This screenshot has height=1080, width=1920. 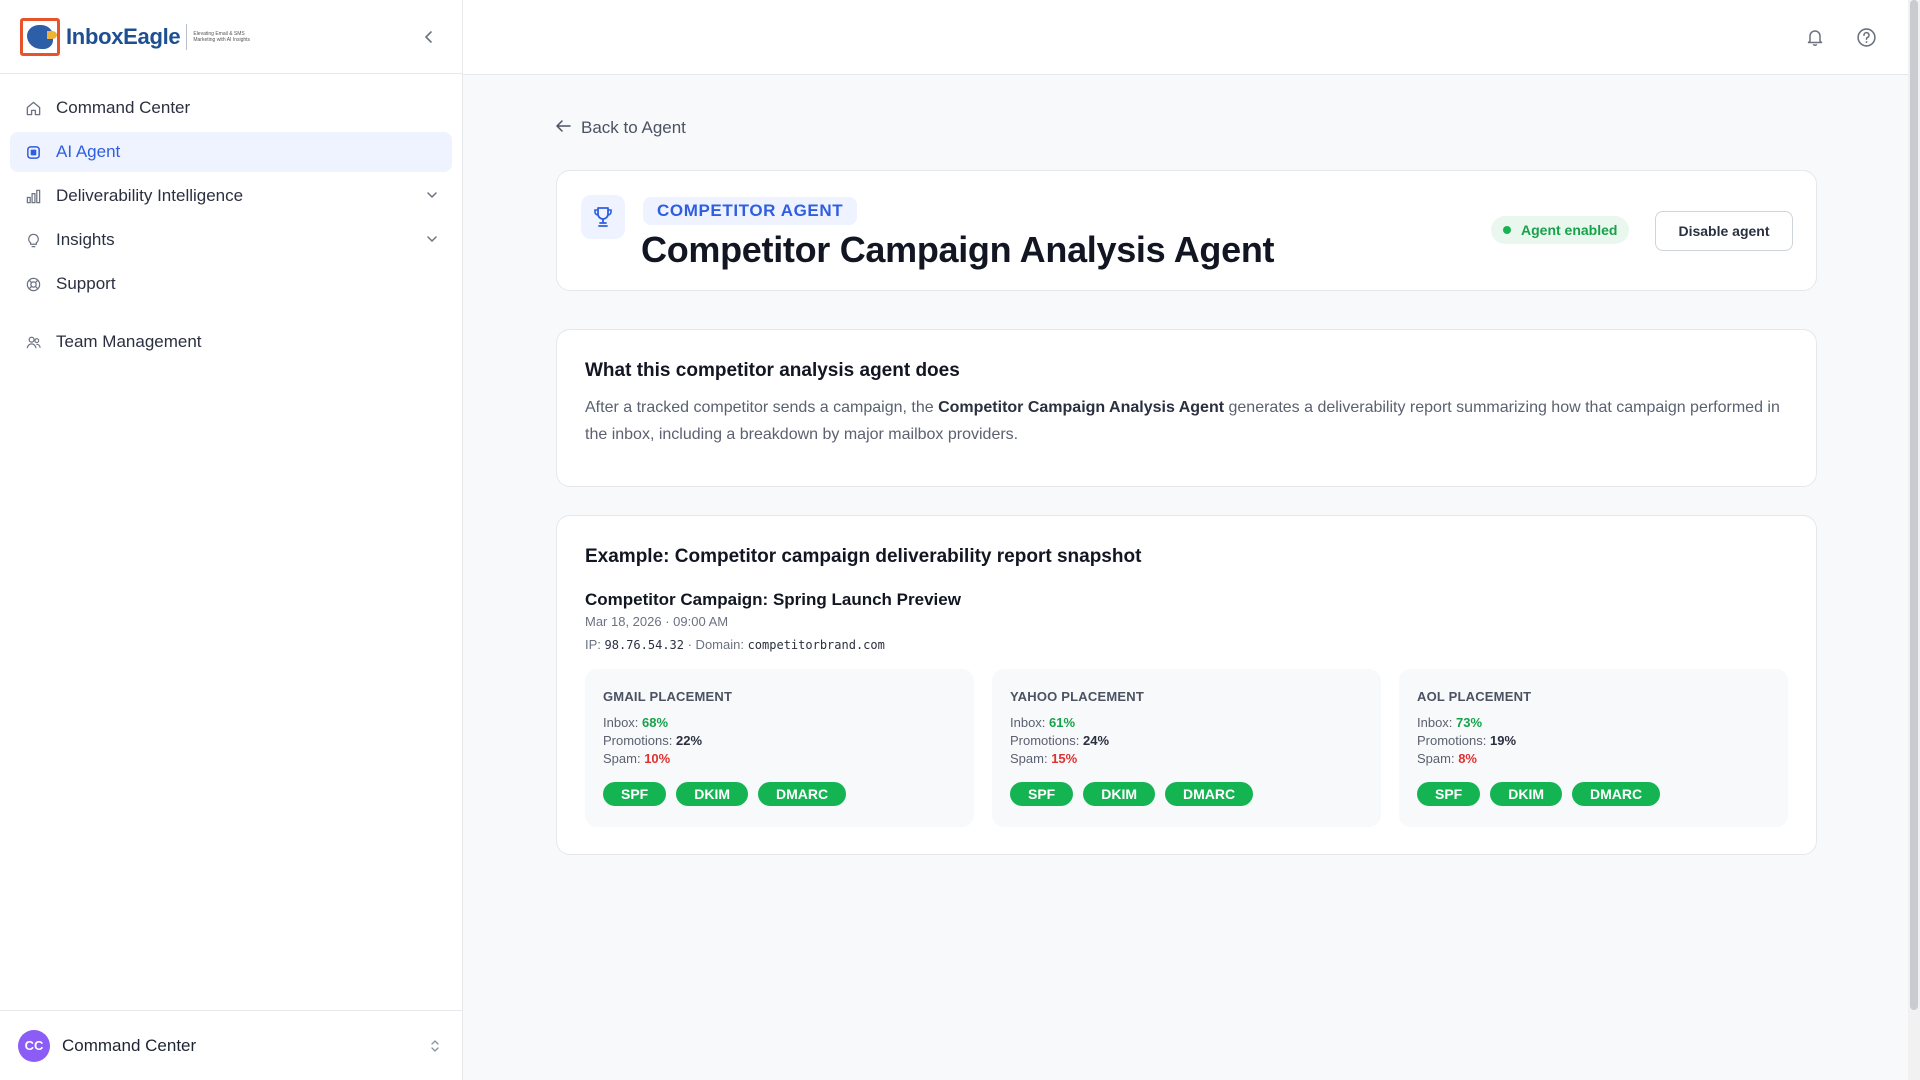 I want to click on placement-stats: Inbox: 68% Promotions: 22% Spam: 10%, so click(x=779, y=741).